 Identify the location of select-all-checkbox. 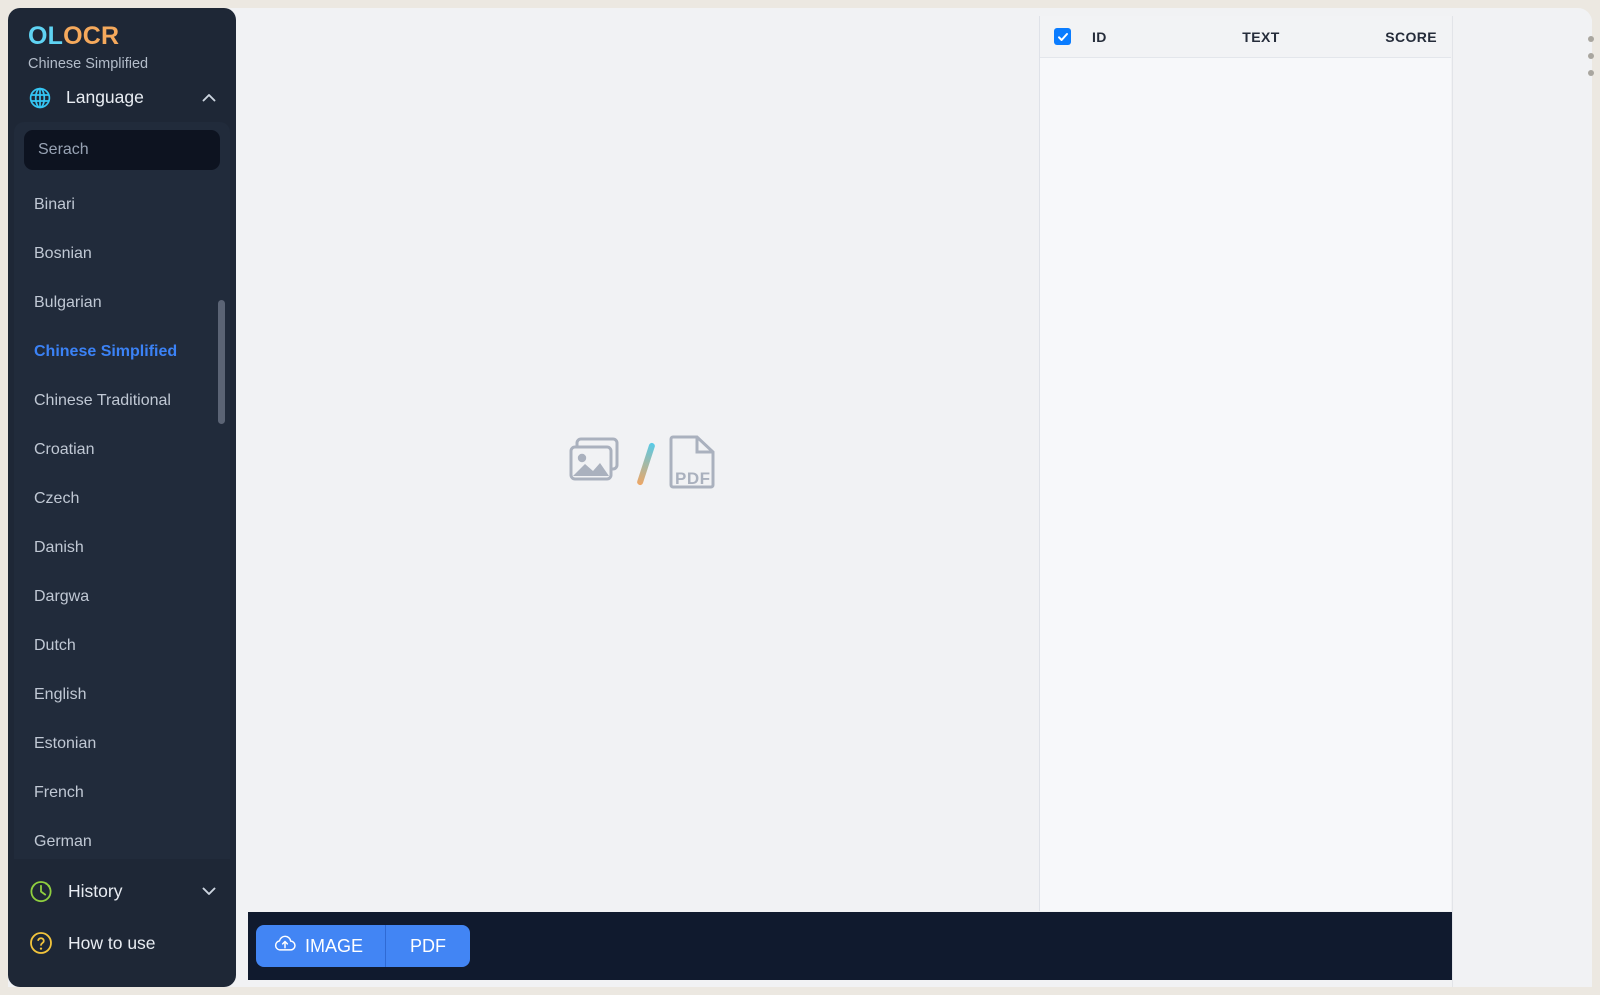
(1062, 36).